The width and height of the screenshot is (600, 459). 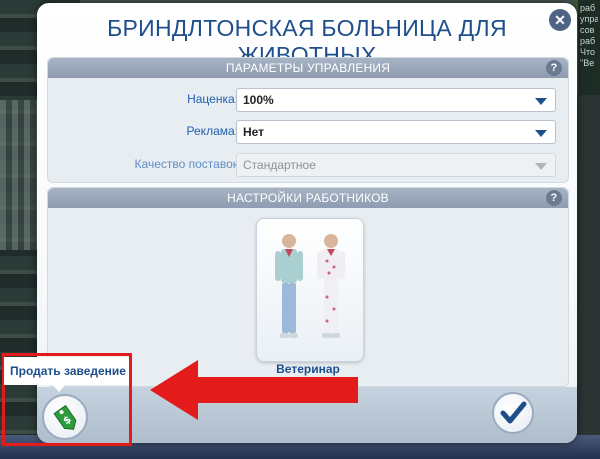 I want to click on ads-label: Реклама:, so click(x=212, y=131).